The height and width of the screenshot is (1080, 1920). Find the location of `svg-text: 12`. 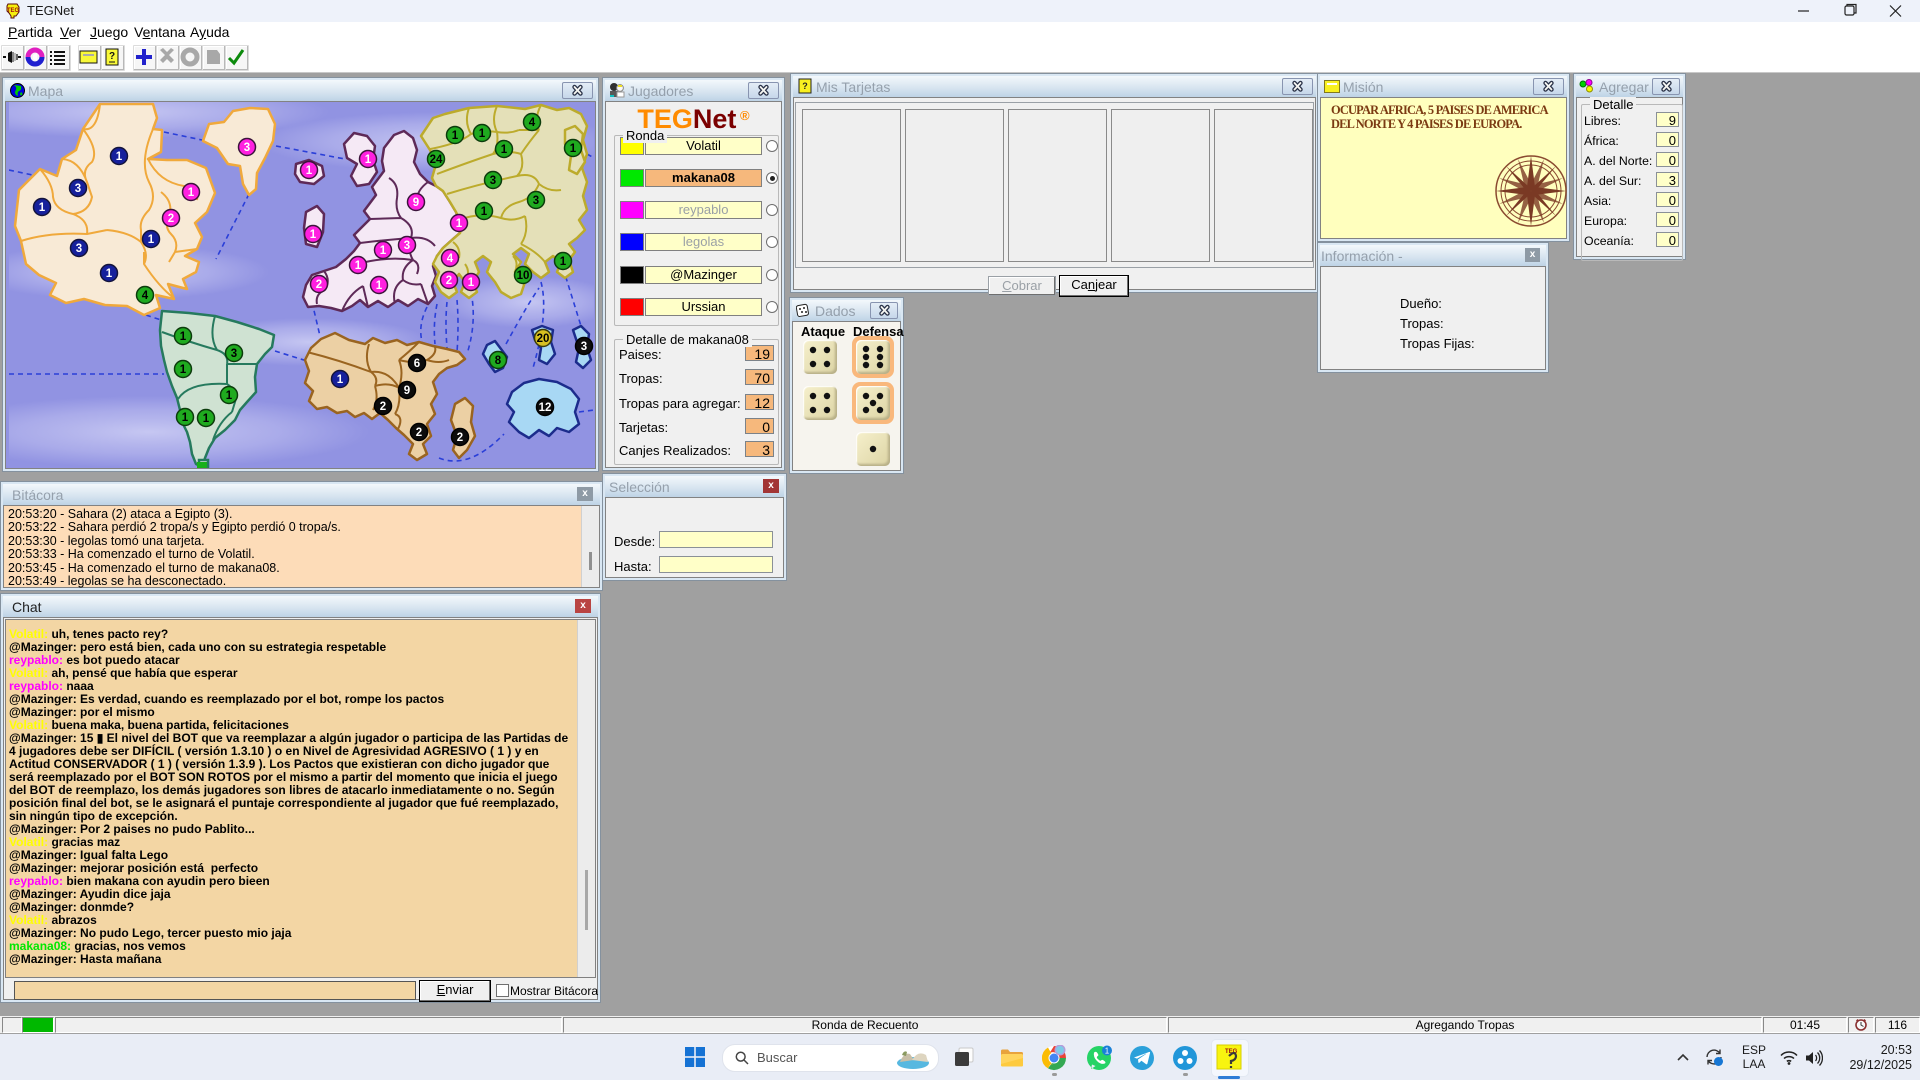

svg-text: 12 is located at coordinates (545, 408).